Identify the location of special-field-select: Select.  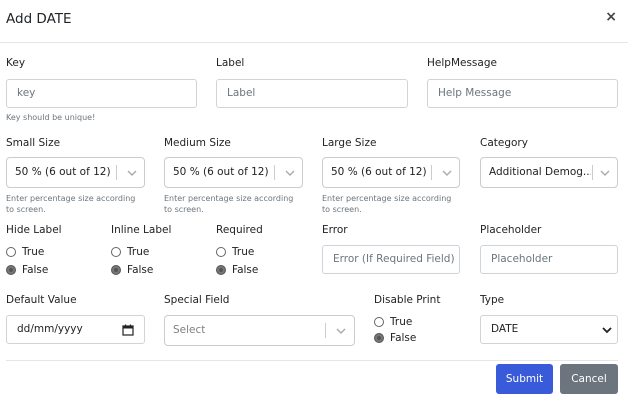
(259, 330).